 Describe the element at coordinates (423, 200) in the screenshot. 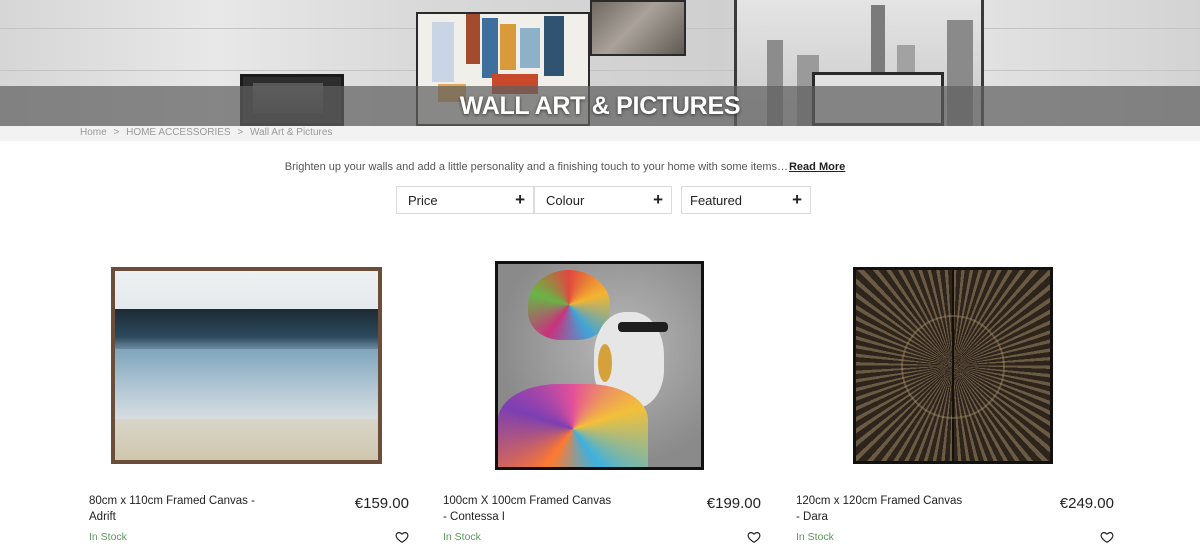

I see `filter-label: Price` at that location.